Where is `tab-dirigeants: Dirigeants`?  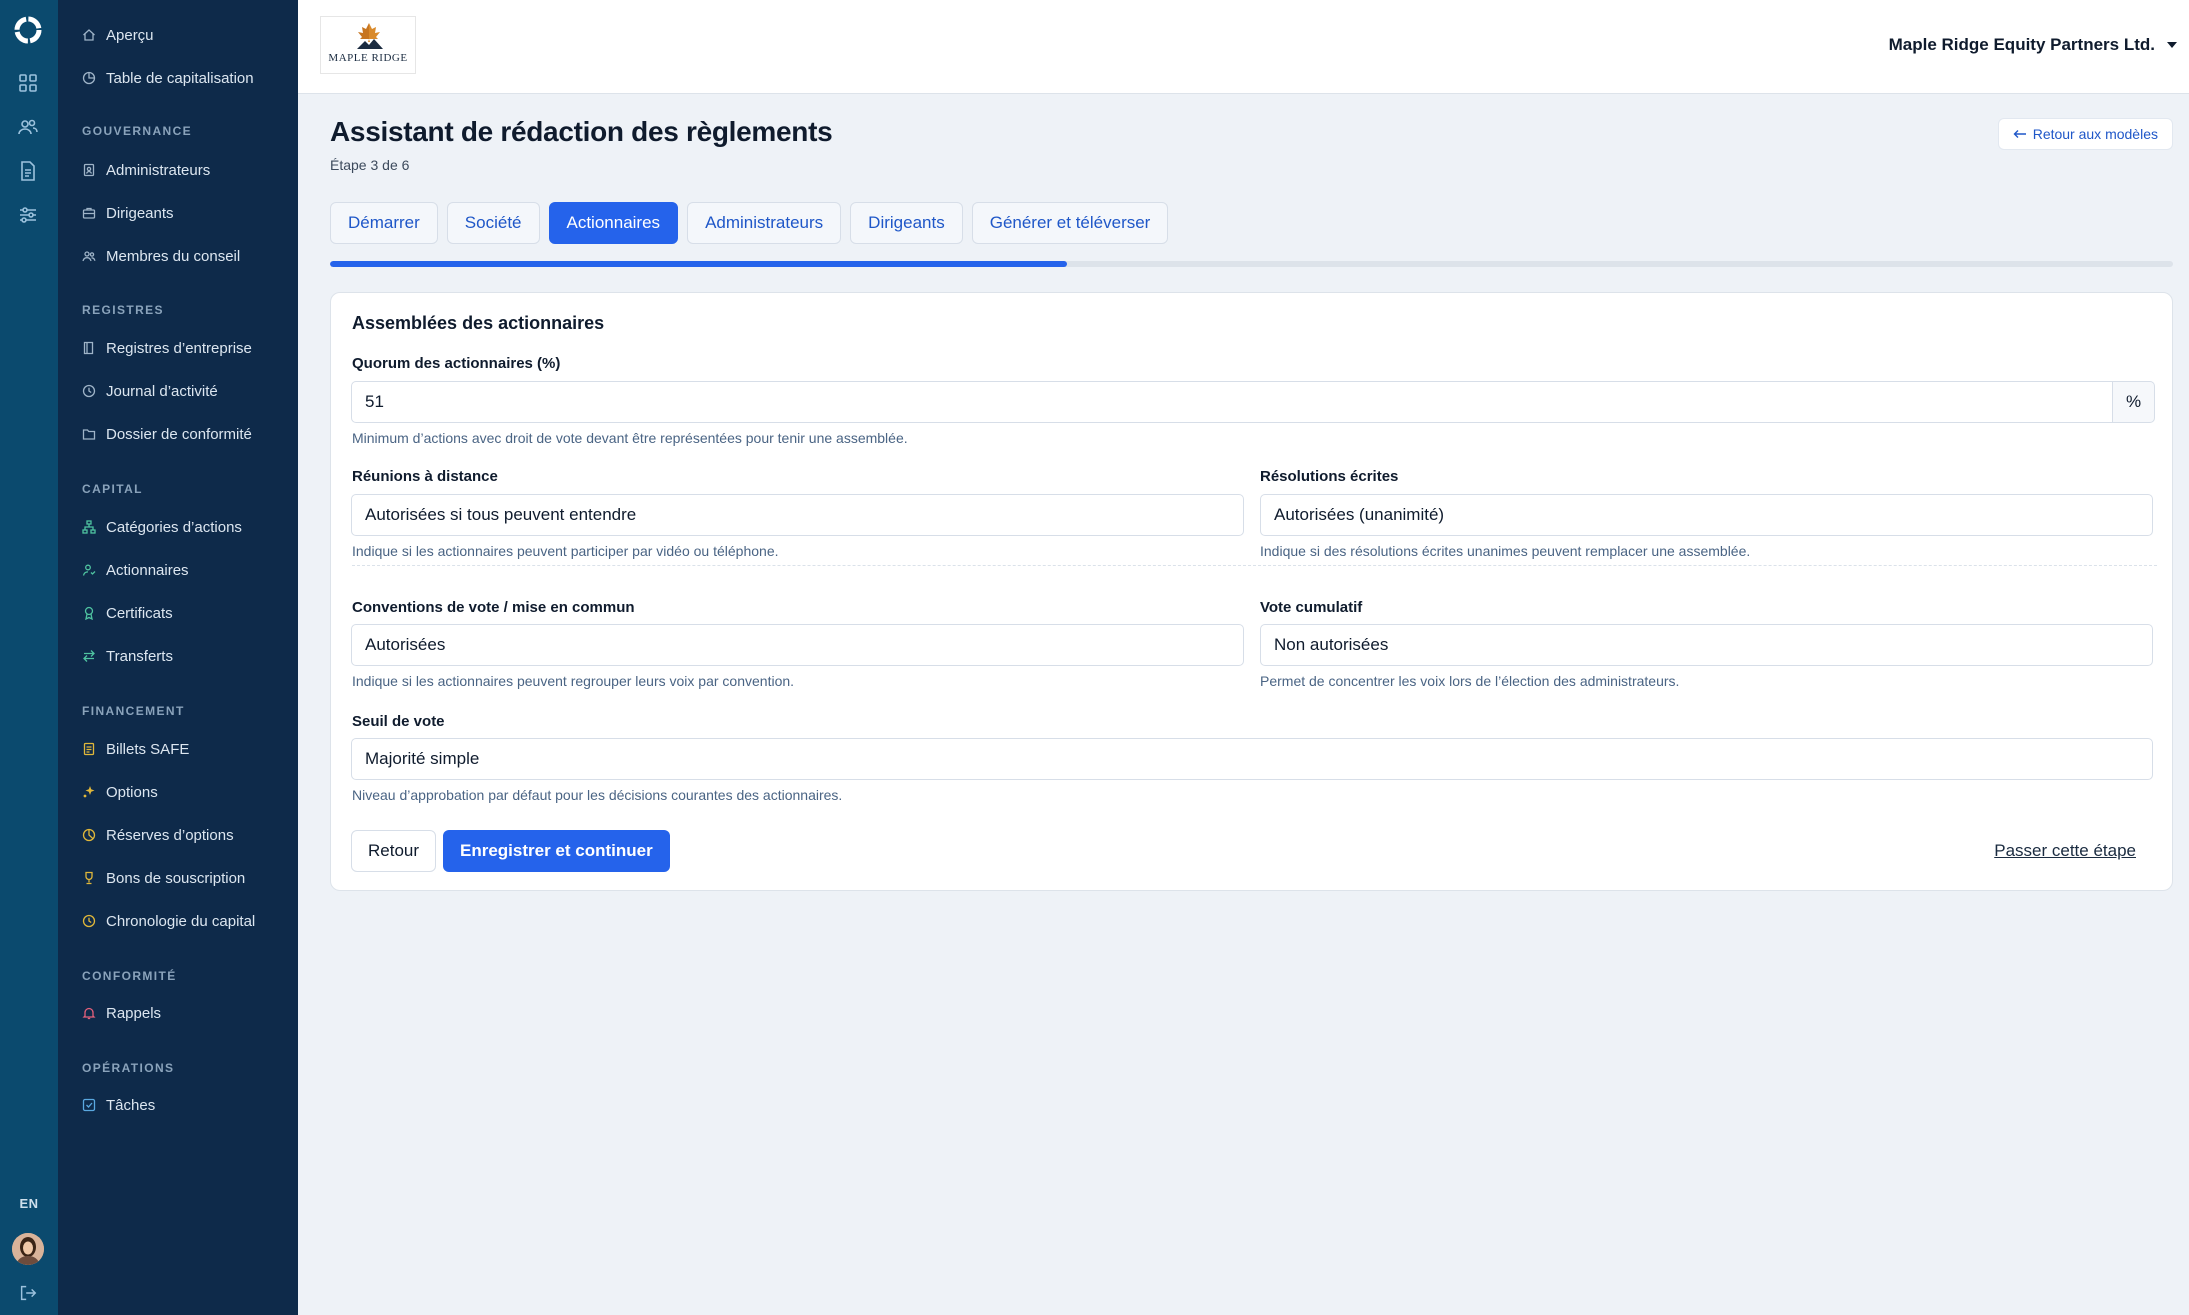
tab-dirigeants: Dirigeants is located at coordinates (906, 223).